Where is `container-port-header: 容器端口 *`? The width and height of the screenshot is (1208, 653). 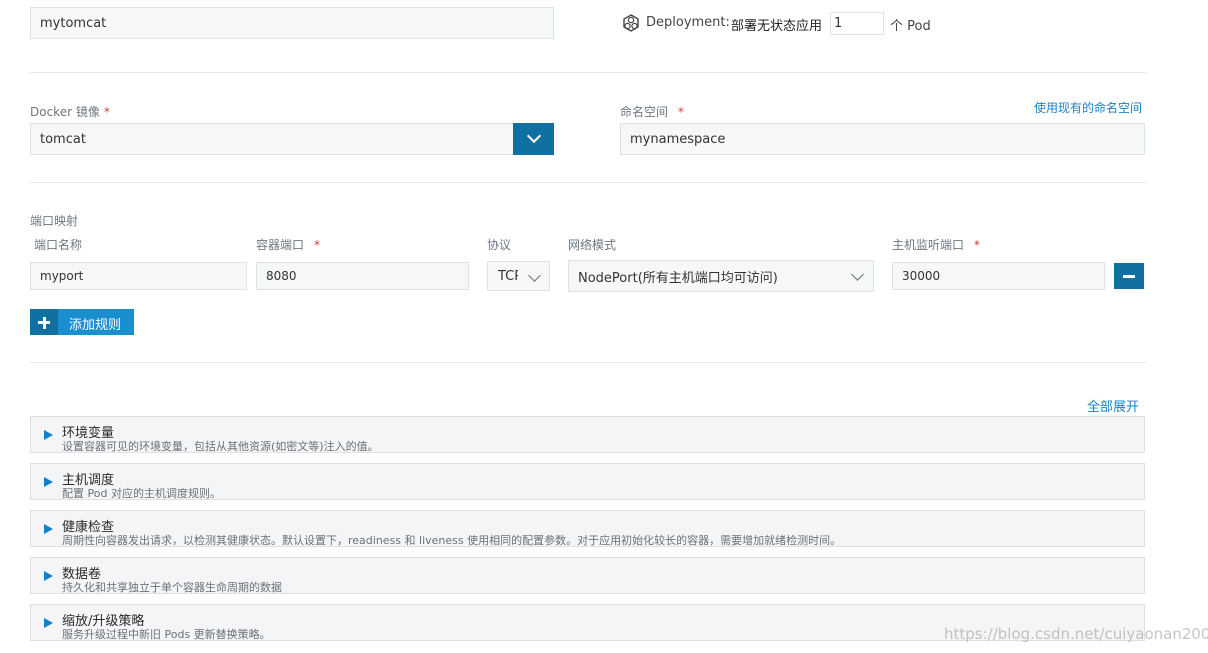 container-port-header: 容器端口 * is located at coordinates (288, 244).